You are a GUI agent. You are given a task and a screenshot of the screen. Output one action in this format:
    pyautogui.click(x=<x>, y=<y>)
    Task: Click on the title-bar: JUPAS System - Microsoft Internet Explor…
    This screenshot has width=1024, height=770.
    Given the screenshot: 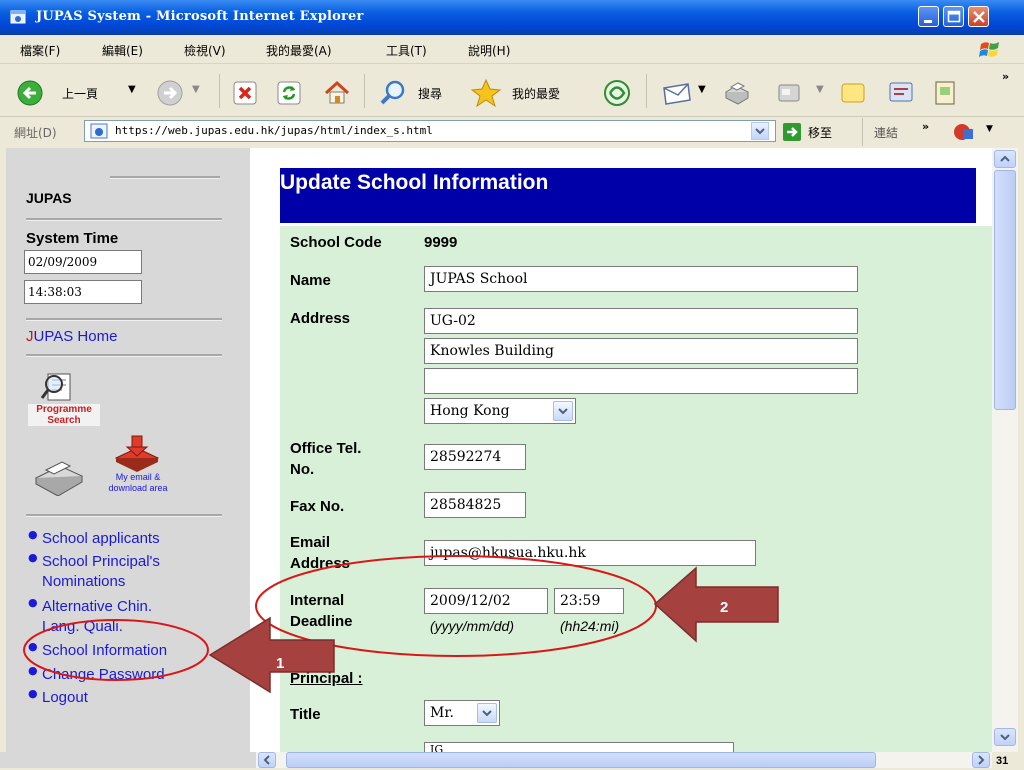 What is the action you would take?
    pyautogui.click(x=512, y=17)
    